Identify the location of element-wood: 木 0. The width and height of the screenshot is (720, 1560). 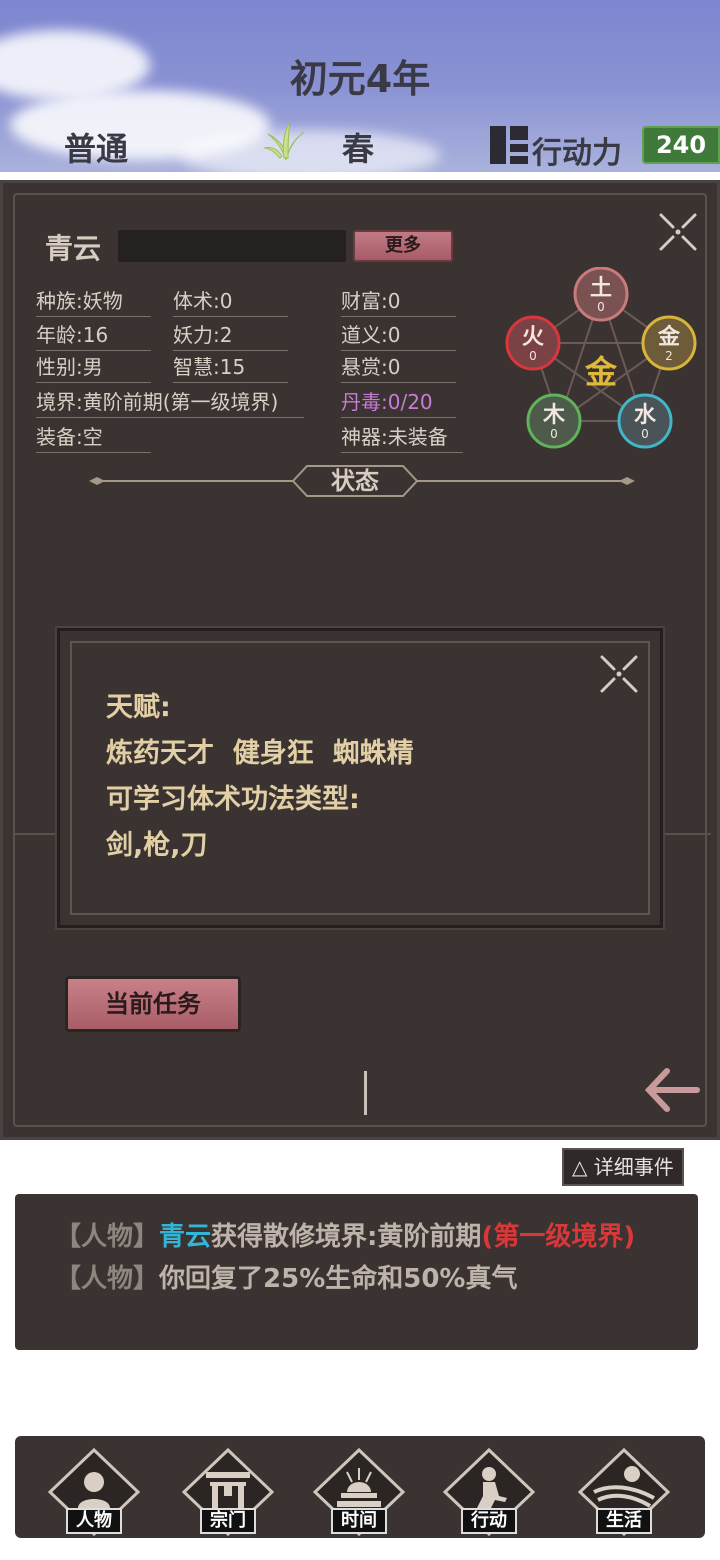
(554, 421).